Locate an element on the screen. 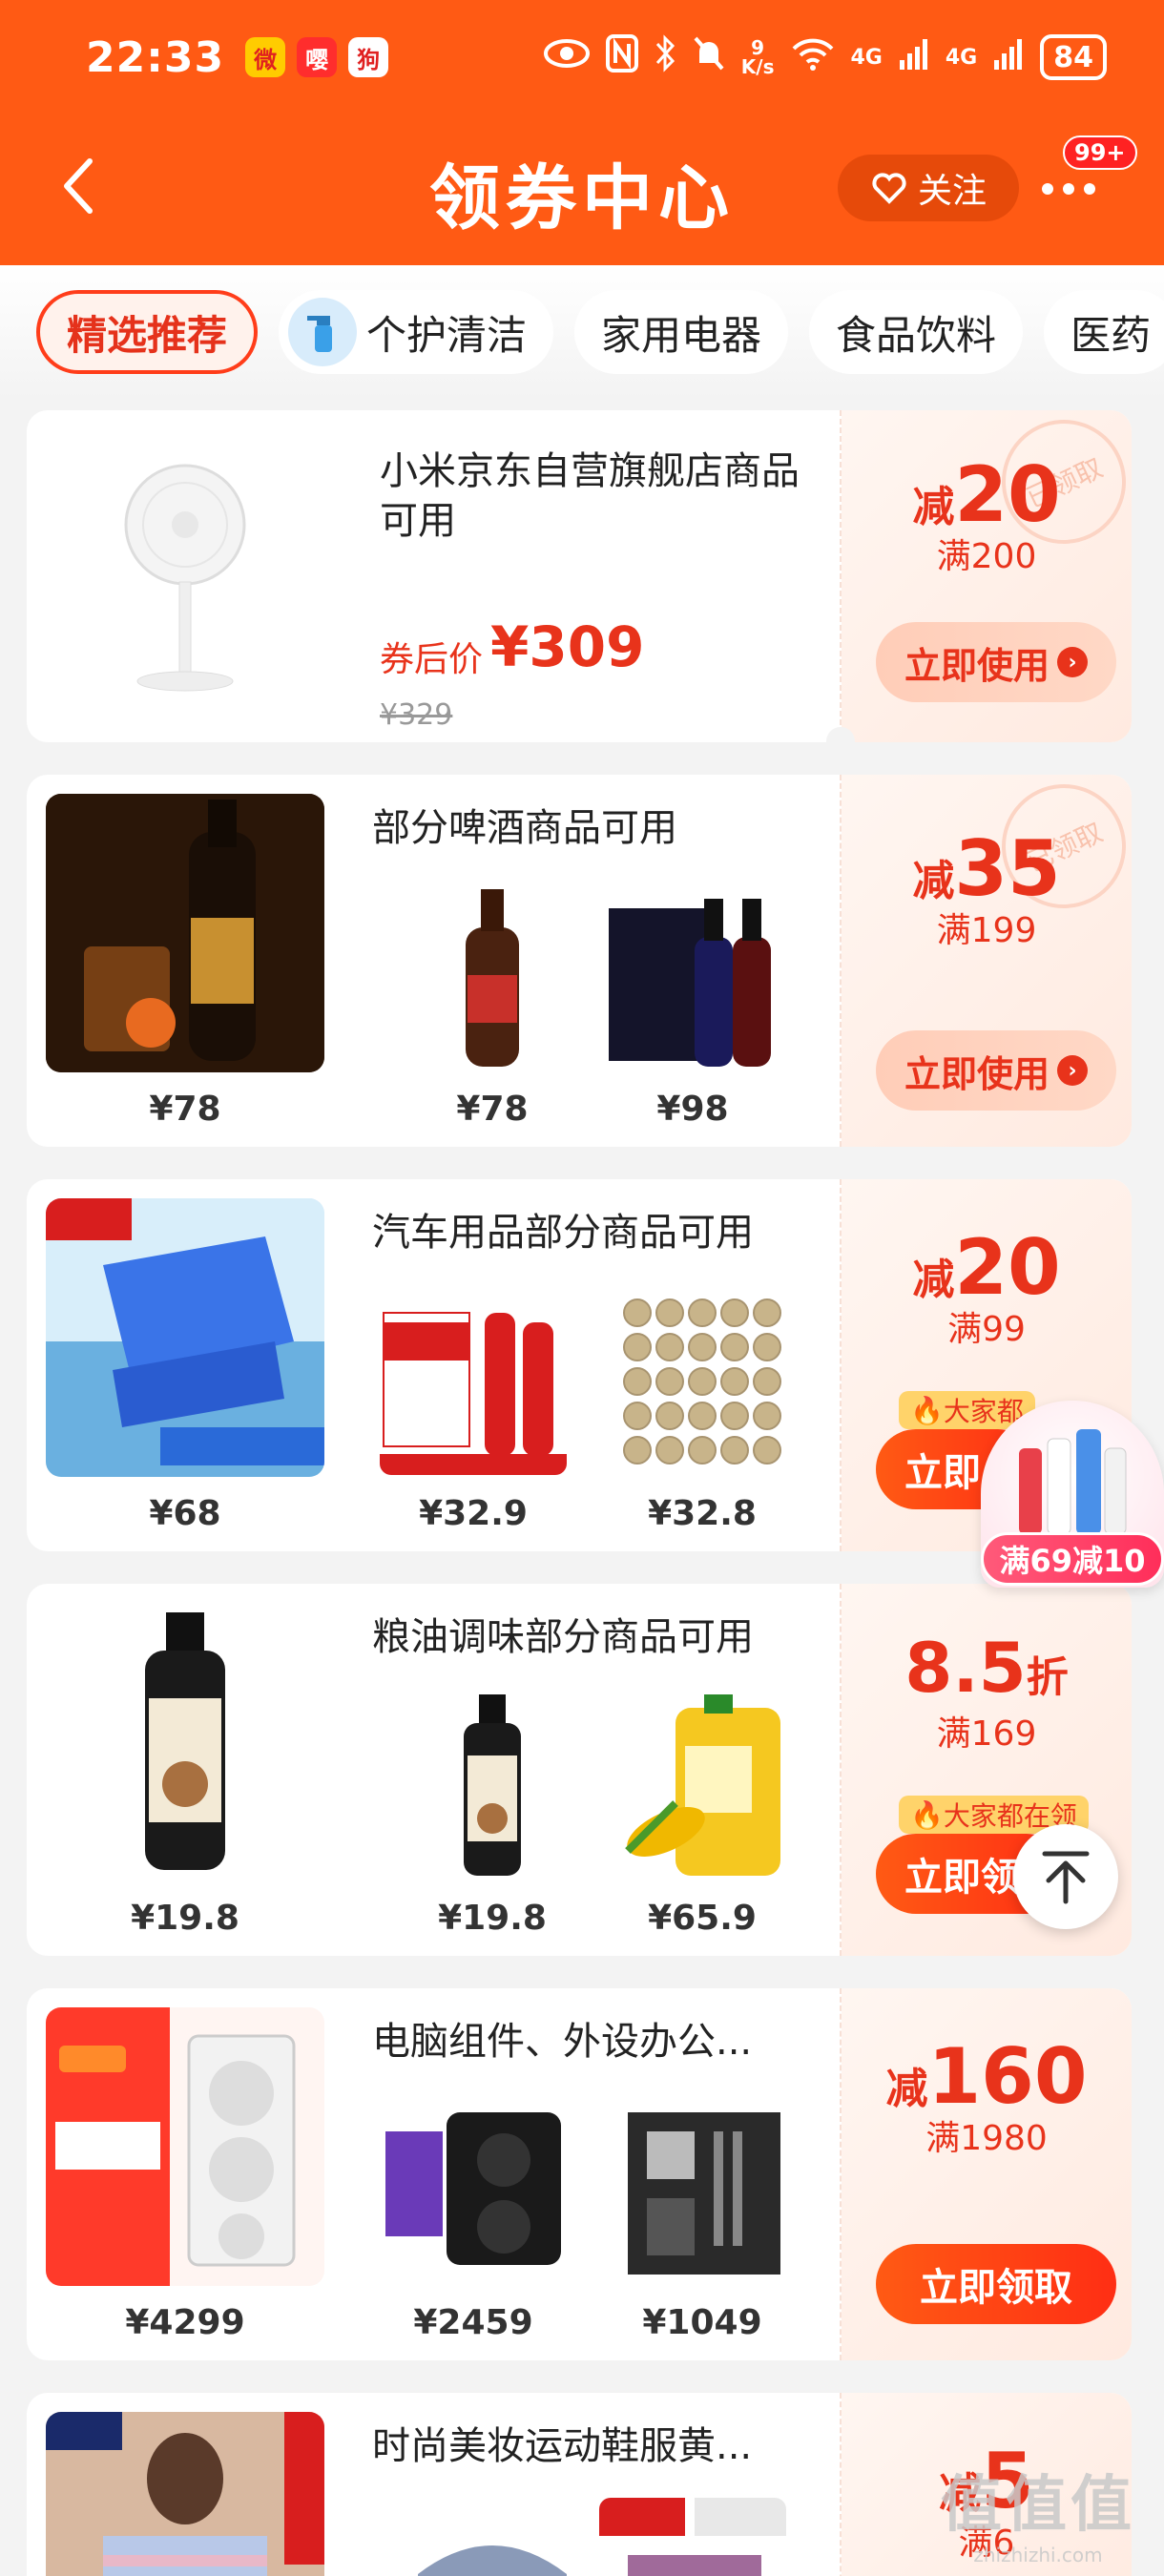  watermark-url: zhizhizhi.com is located at coordinates (1038, 2555).